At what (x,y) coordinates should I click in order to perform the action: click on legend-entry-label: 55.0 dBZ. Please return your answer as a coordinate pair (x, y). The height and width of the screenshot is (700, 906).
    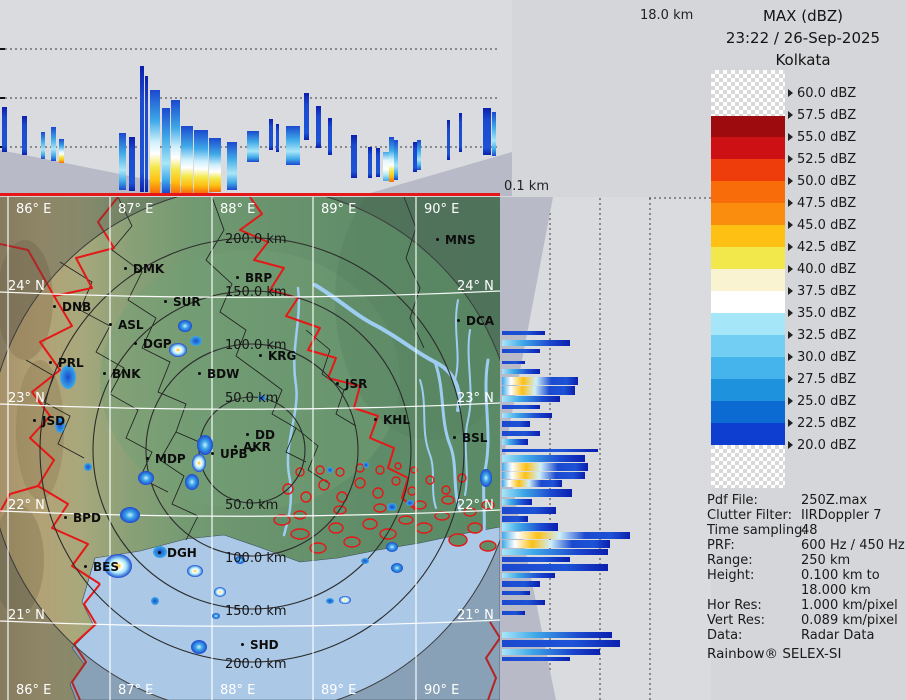
    Looking at the image, I should click on (827, 137).